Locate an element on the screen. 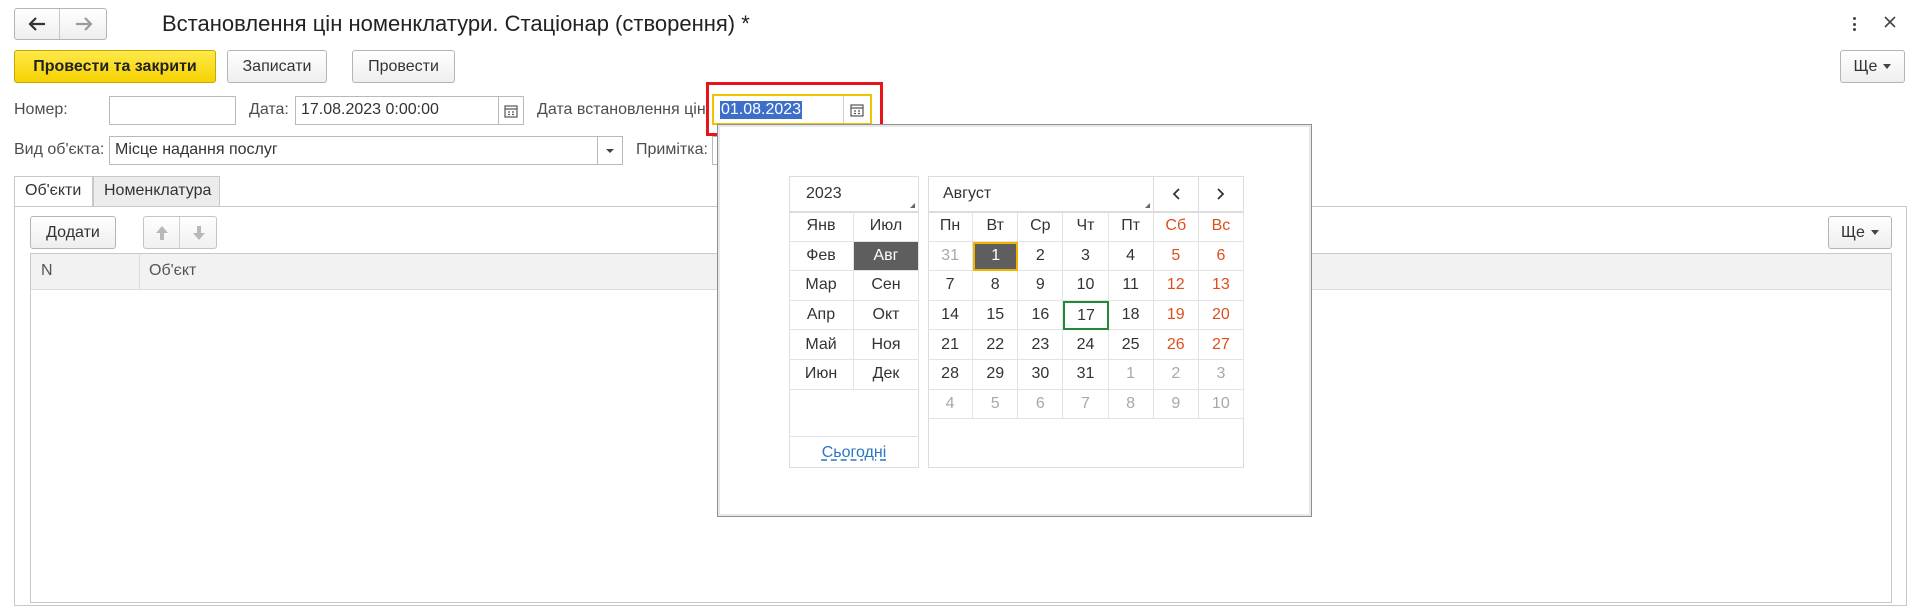  arrow-up-icon is located at coordinates (161, 232).